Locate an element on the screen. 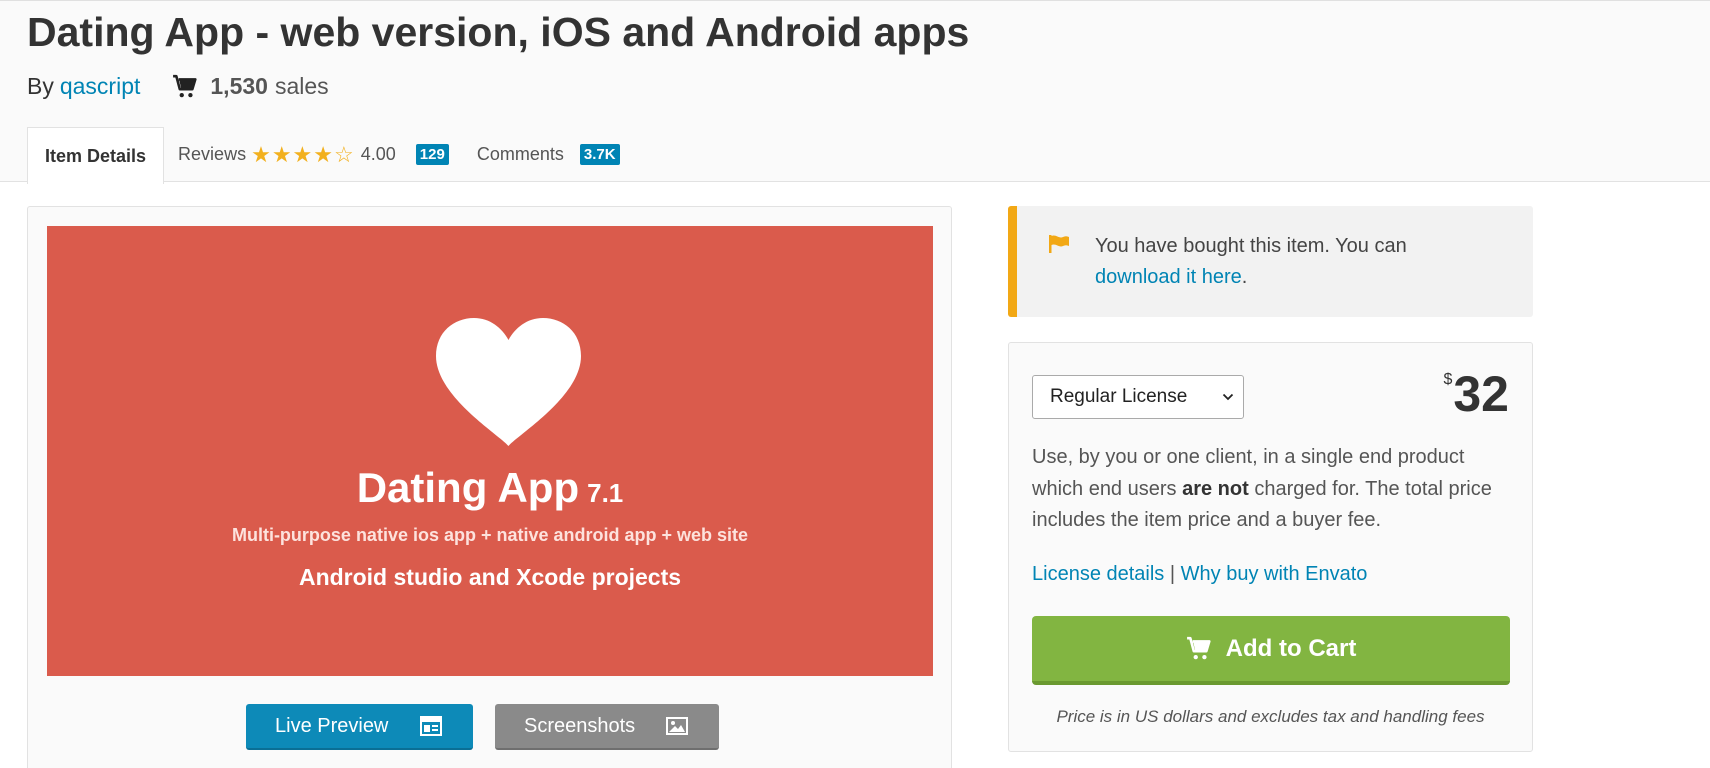  by-label: By is located at coordinates (40, 86).